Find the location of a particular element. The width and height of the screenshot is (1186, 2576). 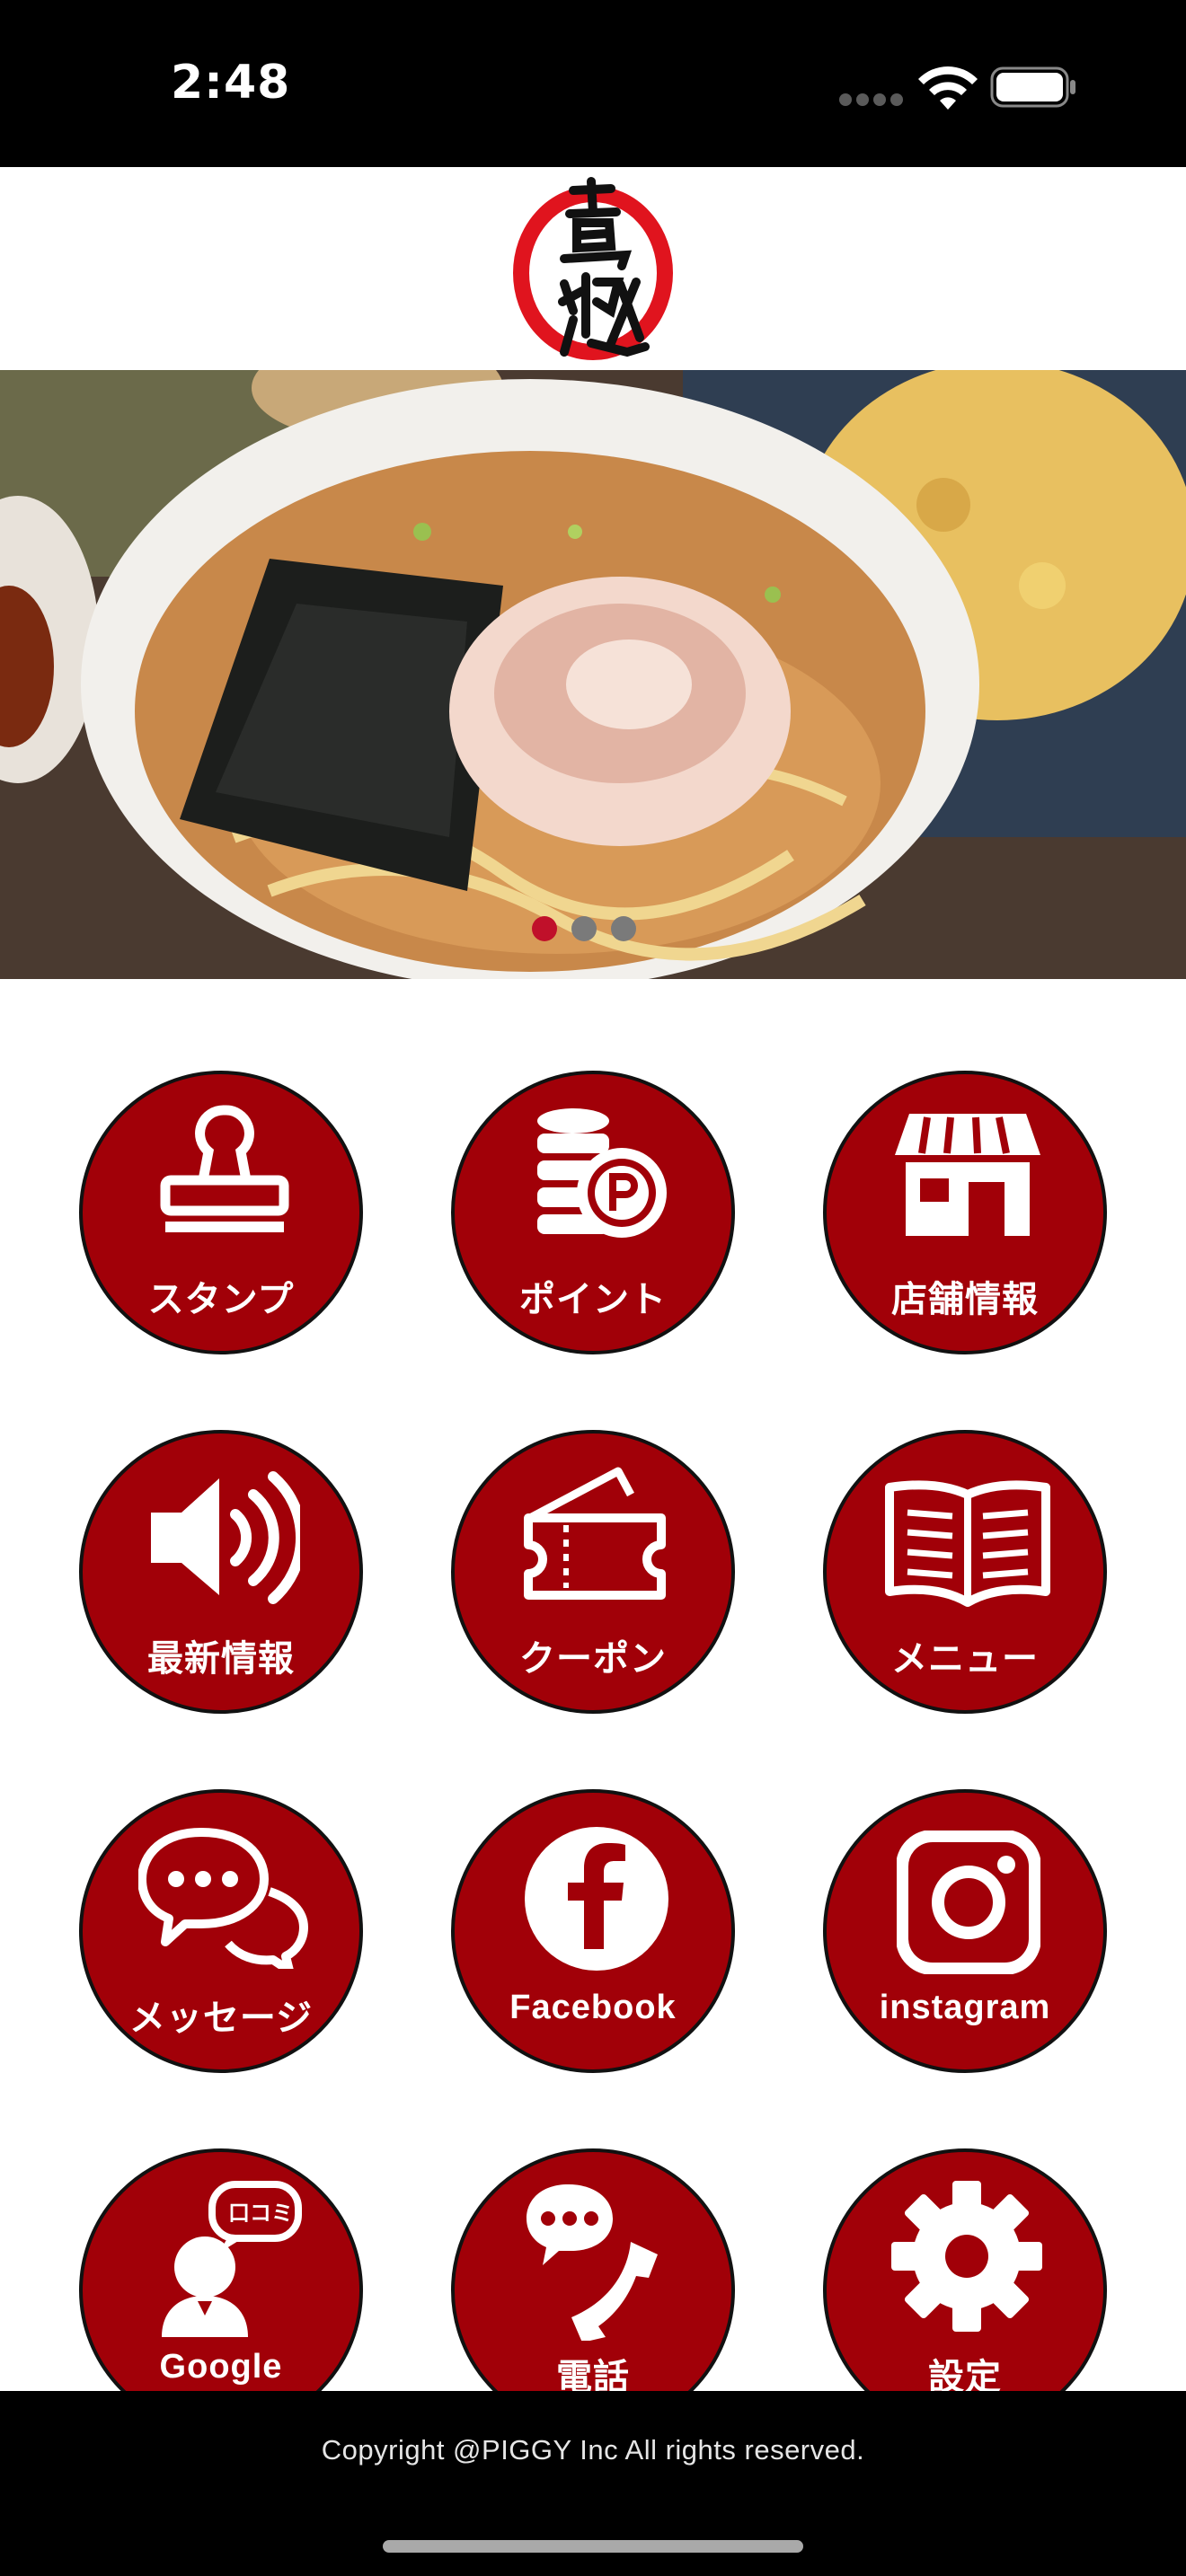

carousel-dot-active is located at coordinates (544, 928).